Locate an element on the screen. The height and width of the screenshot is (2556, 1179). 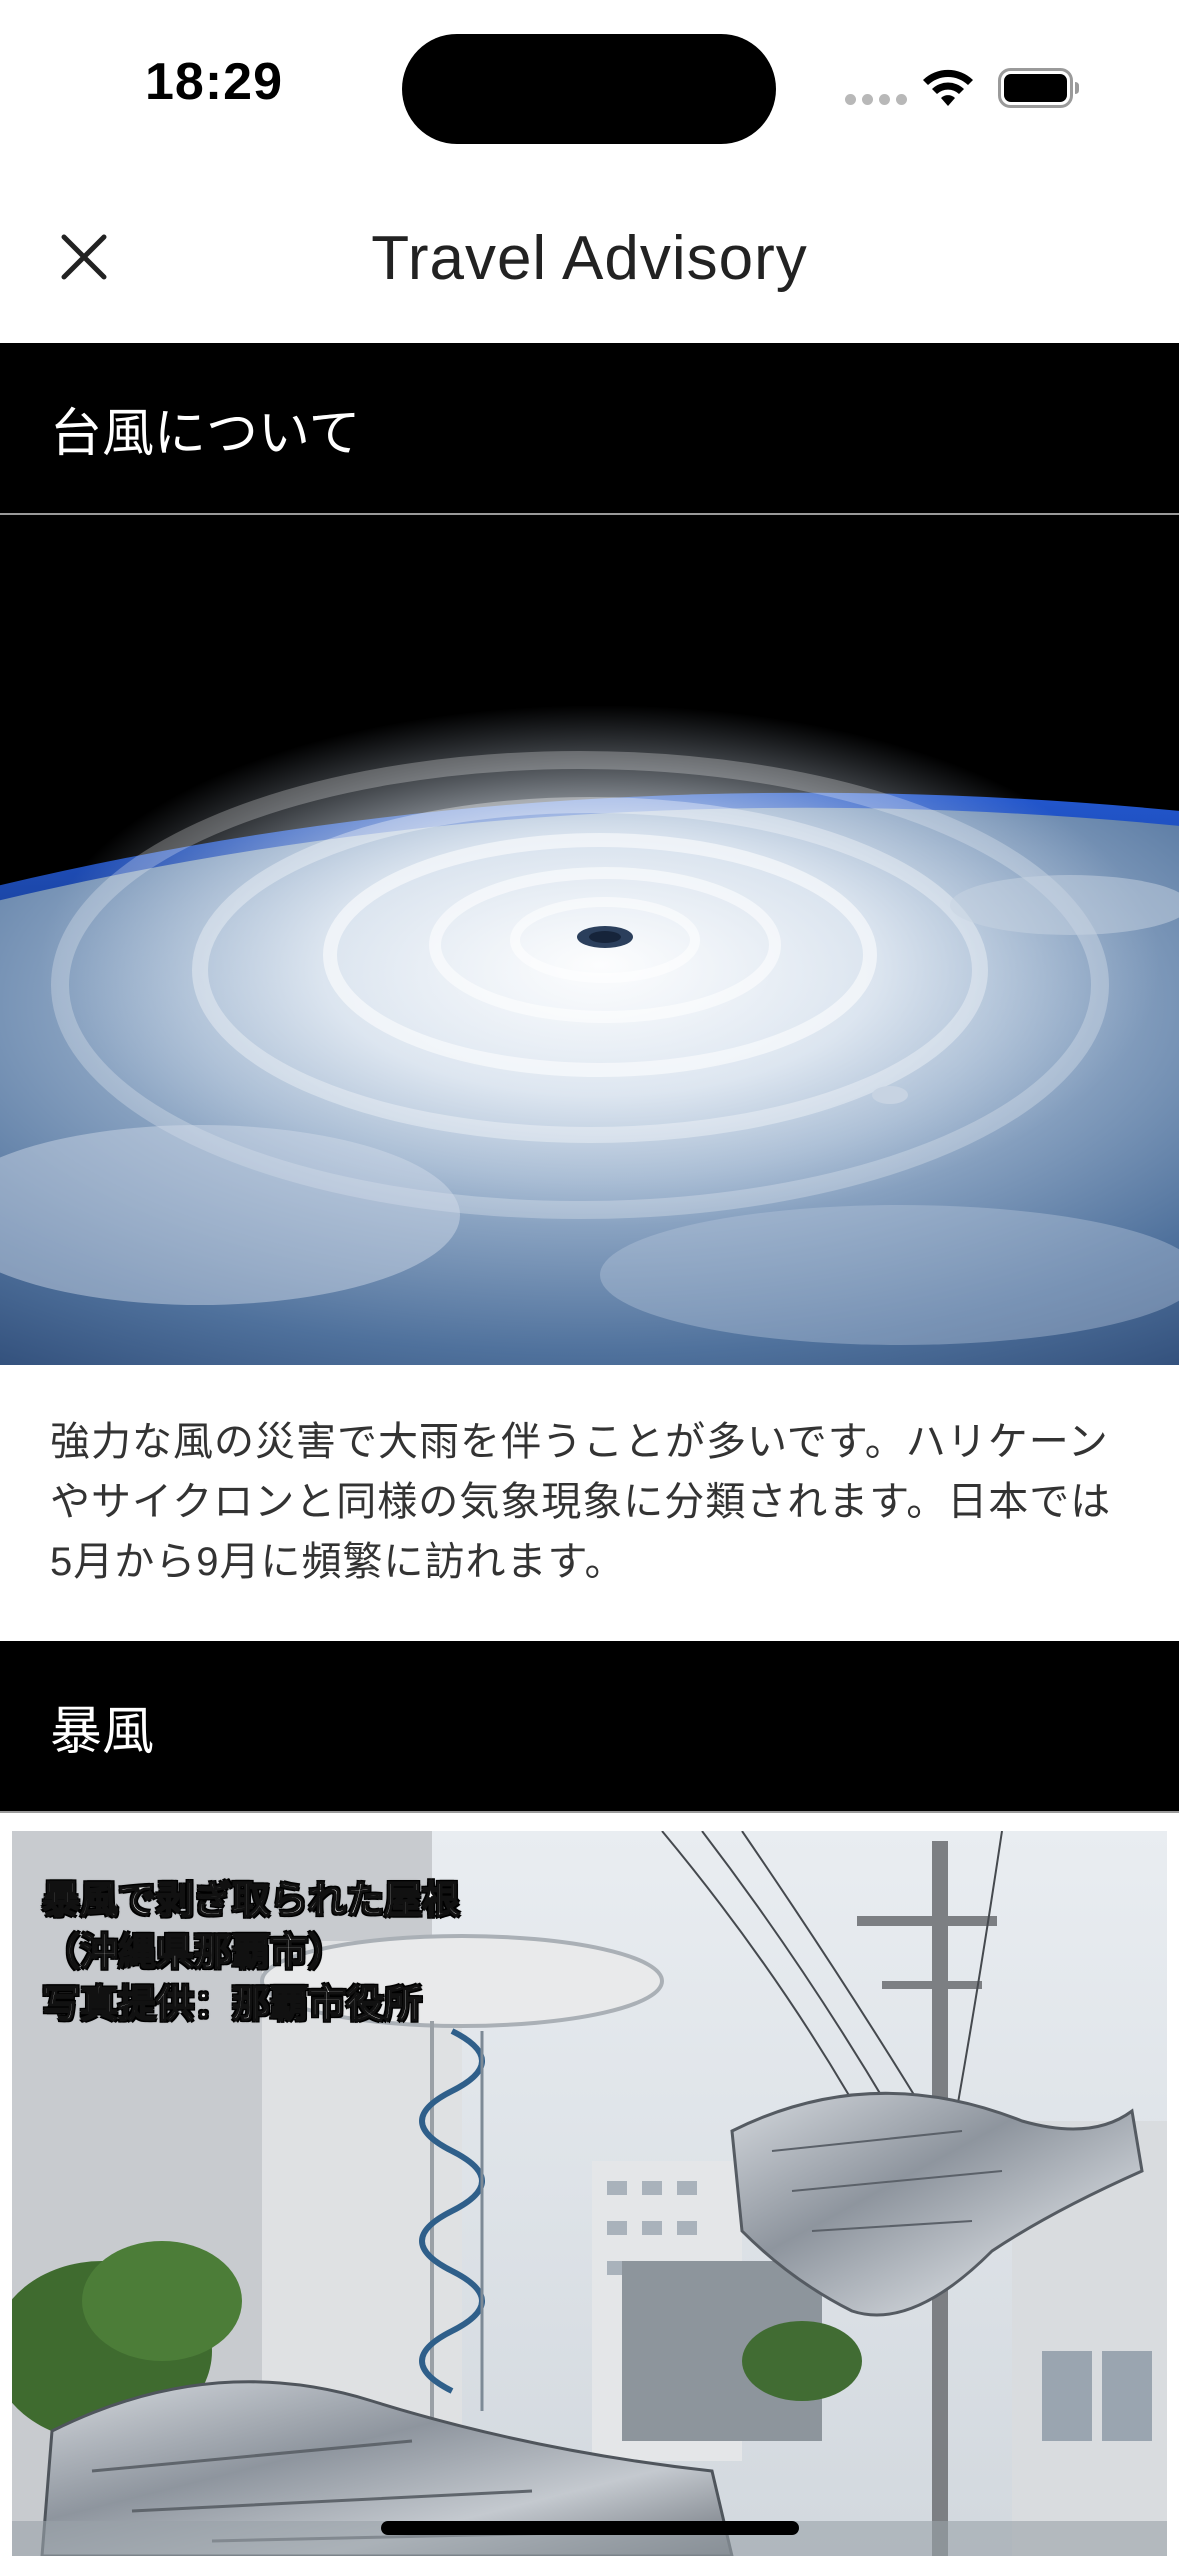
page-title: Travel Advisory is located at coordinates (589, 258).